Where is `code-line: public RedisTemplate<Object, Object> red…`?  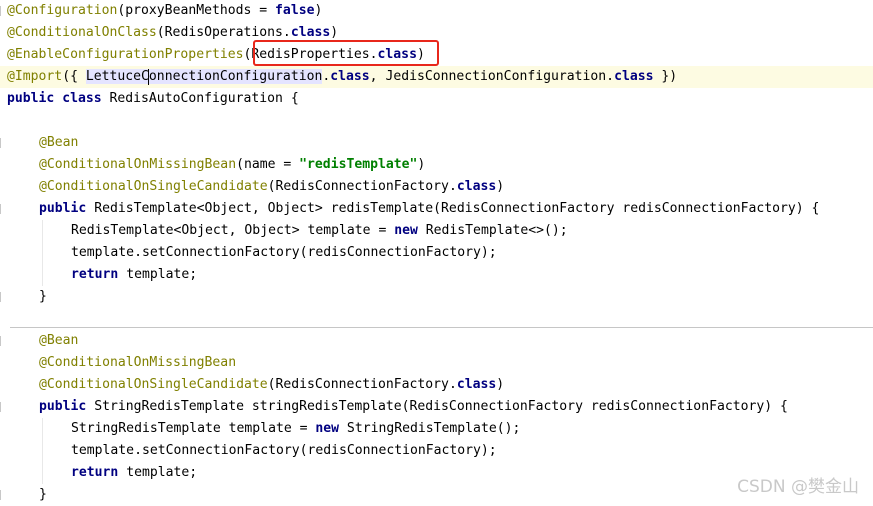
code-line: public RedisTemplate<Object, Object> red… is located at coordinates (429, 209).